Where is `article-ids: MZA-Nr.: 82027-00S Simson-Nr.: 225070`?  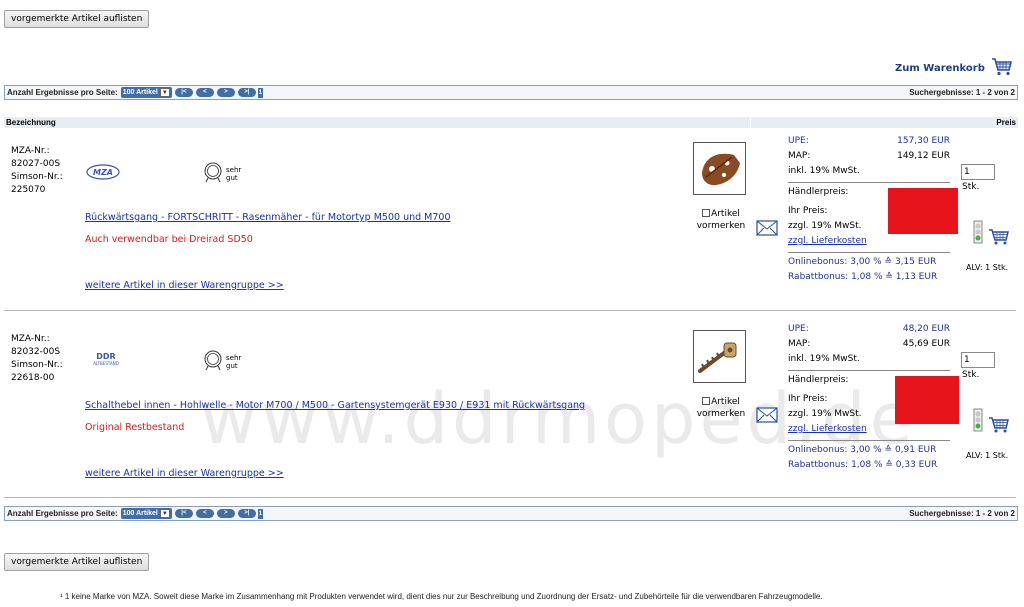 article-ids: MZA-Nr.: 82027-00S Simson-Nr.: 225070 is located at coordinates (46, 171).